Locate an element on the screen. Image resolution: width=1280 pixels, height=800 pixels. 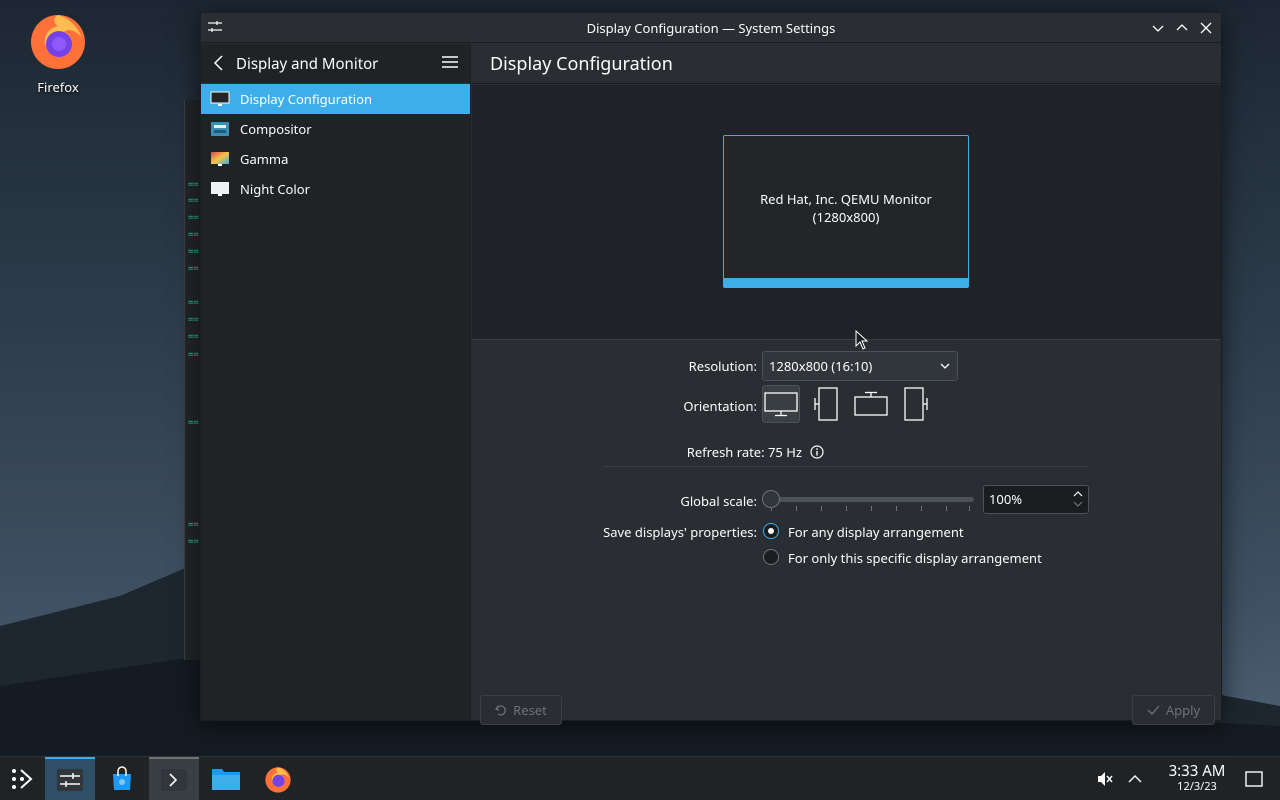
apply-button: Apply is located at coordinates (1173, 710).